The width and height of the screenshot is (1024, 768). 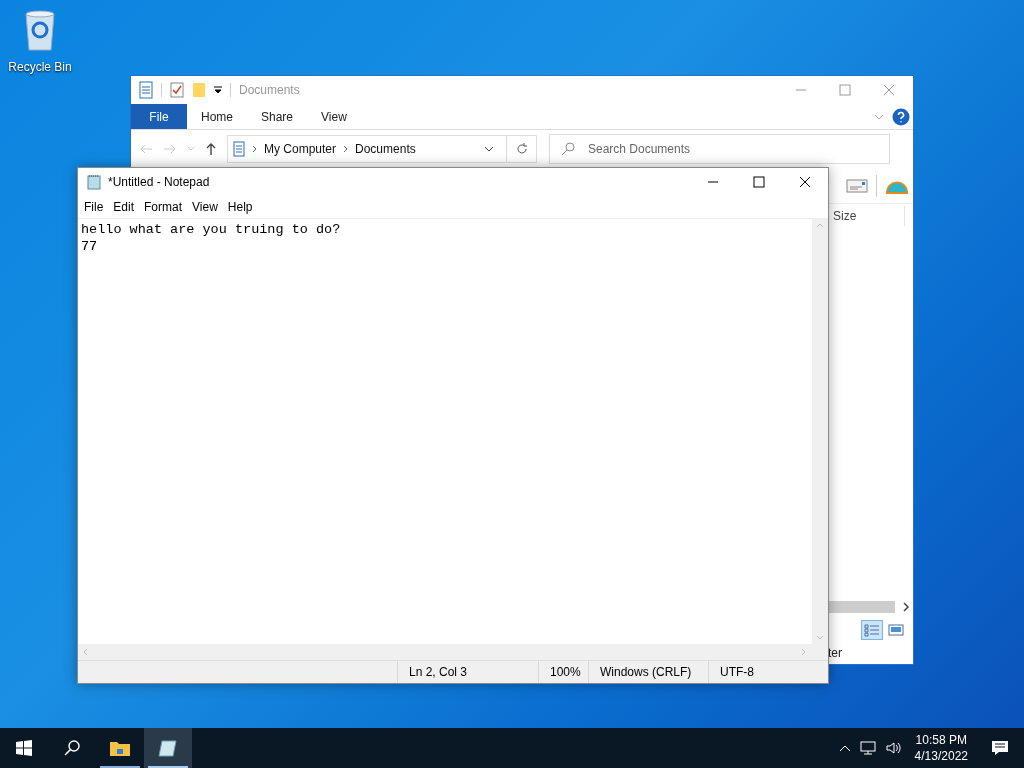 I want to click on folder-icon, so click(x=120, y=748).